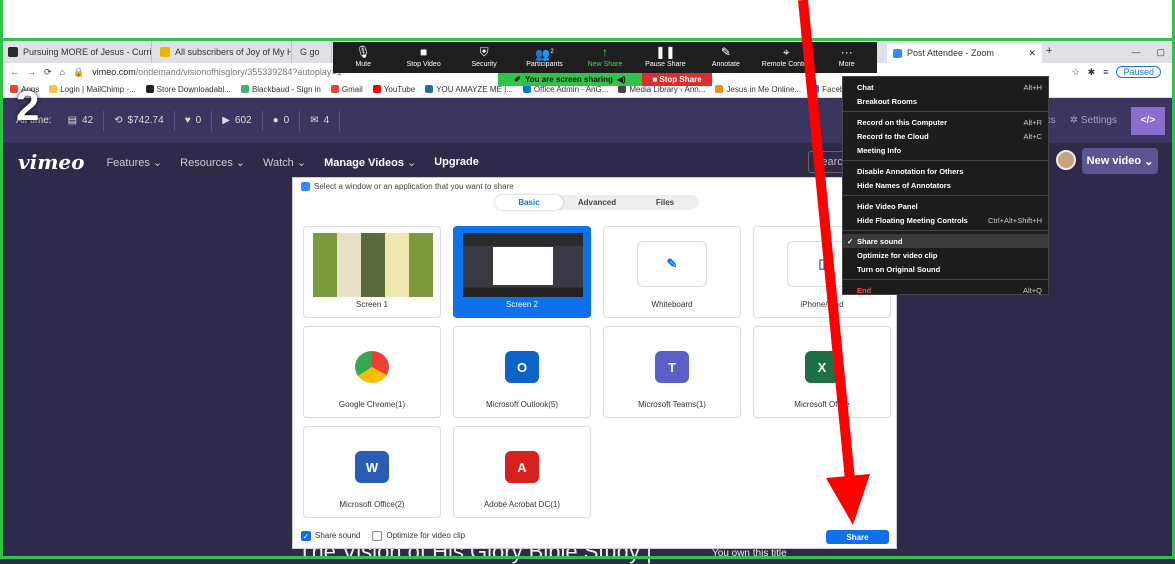 The width and height of the screenshot is (1175, 564). What do you see at coordinates (672, 372) in the screenshot?
I see `share-option-card: T Microsoft Teams(1)` at bounding box center [672, 372].